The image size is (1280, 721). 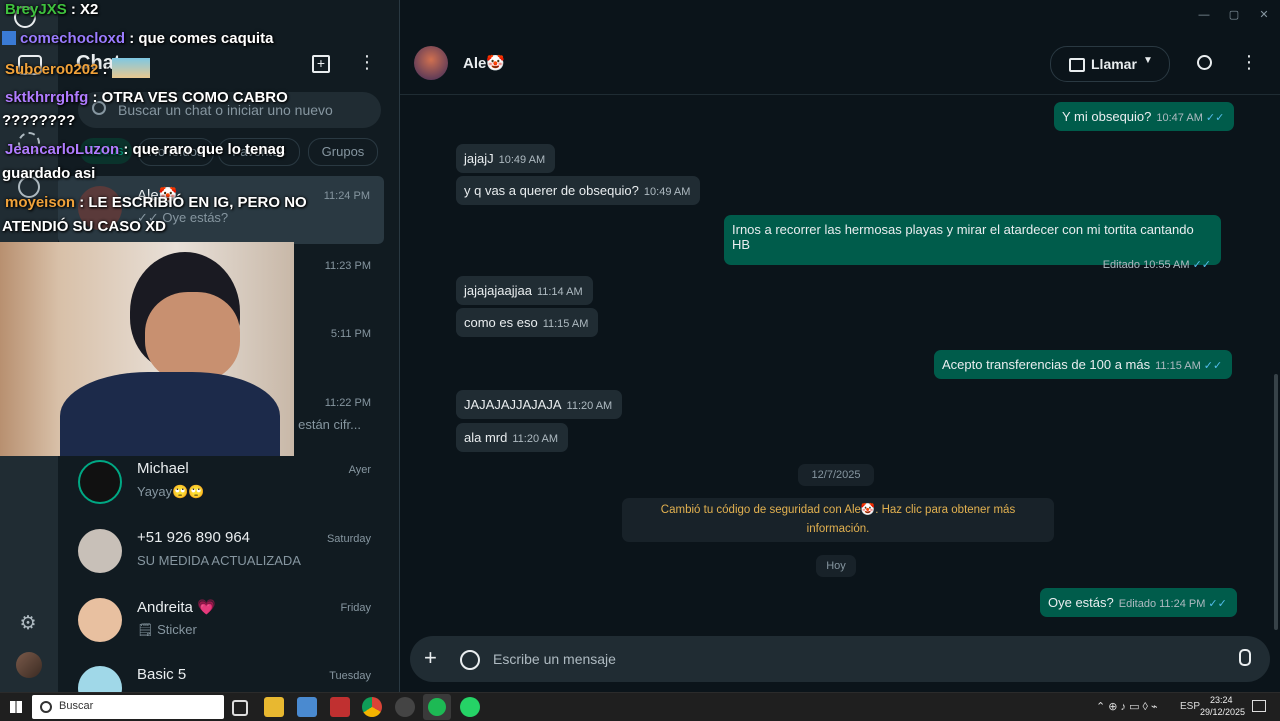 What do you see at coordinates (350, 334) in the screenshot?
I see `chat-time: 5:11 PM` at bounding box center [350, 334].